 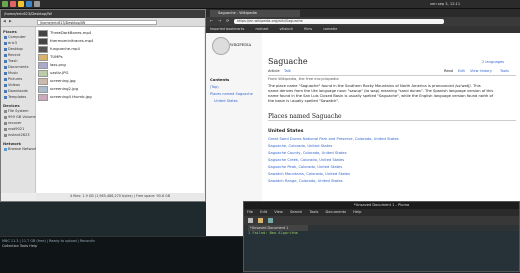 I want to click on sidebar-item: Downloads, so click(x=16, y=91).